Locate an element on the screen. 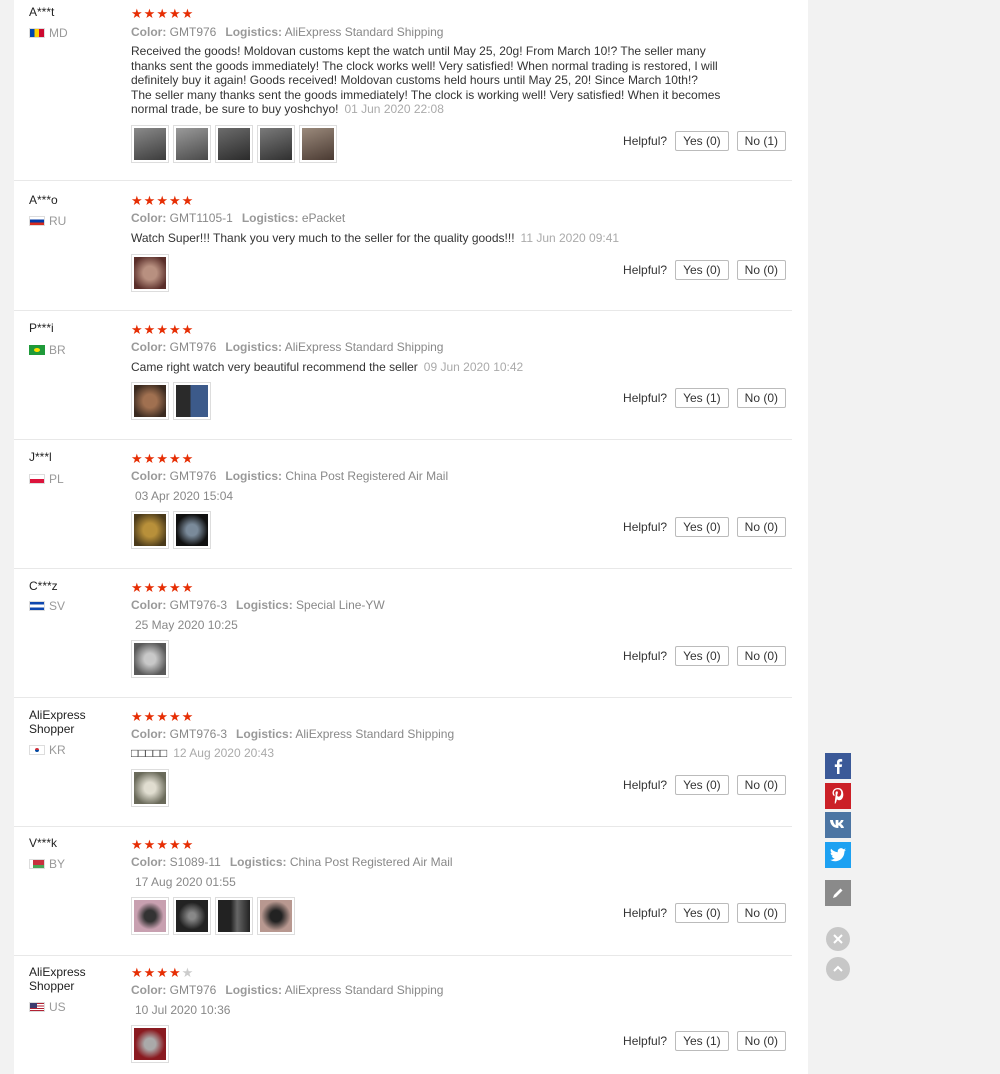  helpful-vote: Helpful? Yes (0) No (0) is located at coordinates (704, 913).